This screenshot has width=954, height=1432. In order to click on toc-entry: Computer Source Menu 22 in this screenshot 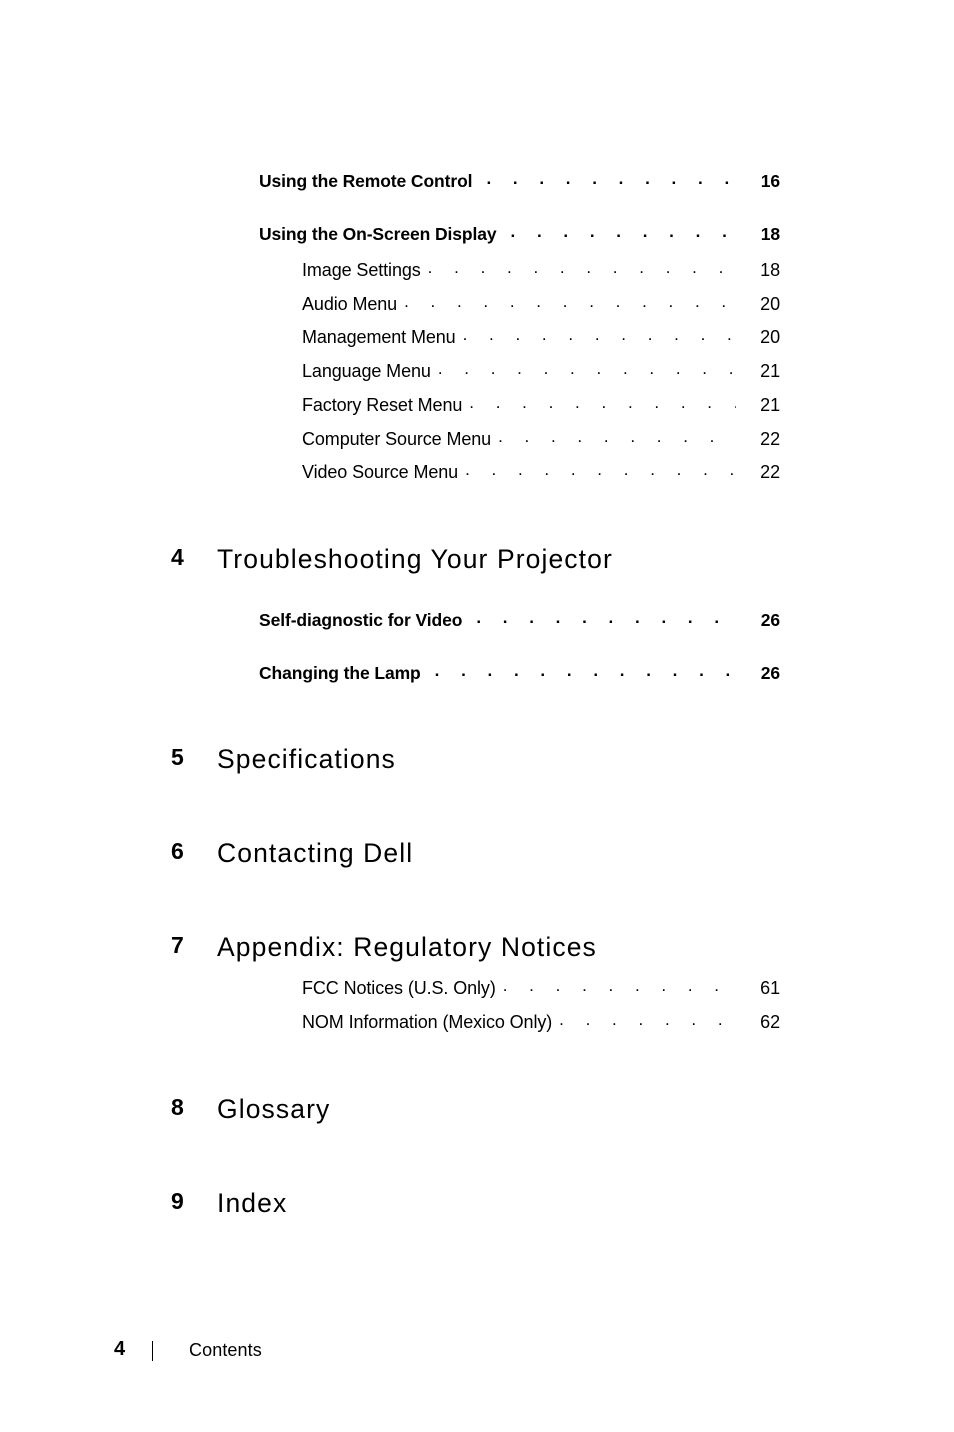, I will do `click(541, 438)`.